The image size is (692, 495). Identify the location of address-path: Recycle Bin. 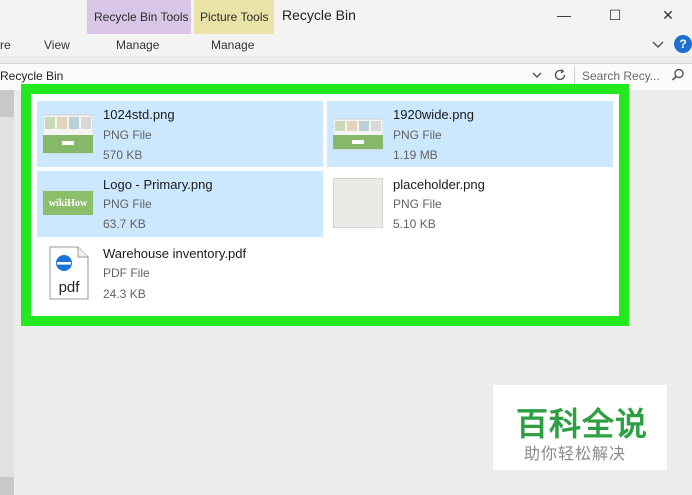
(31, 76).